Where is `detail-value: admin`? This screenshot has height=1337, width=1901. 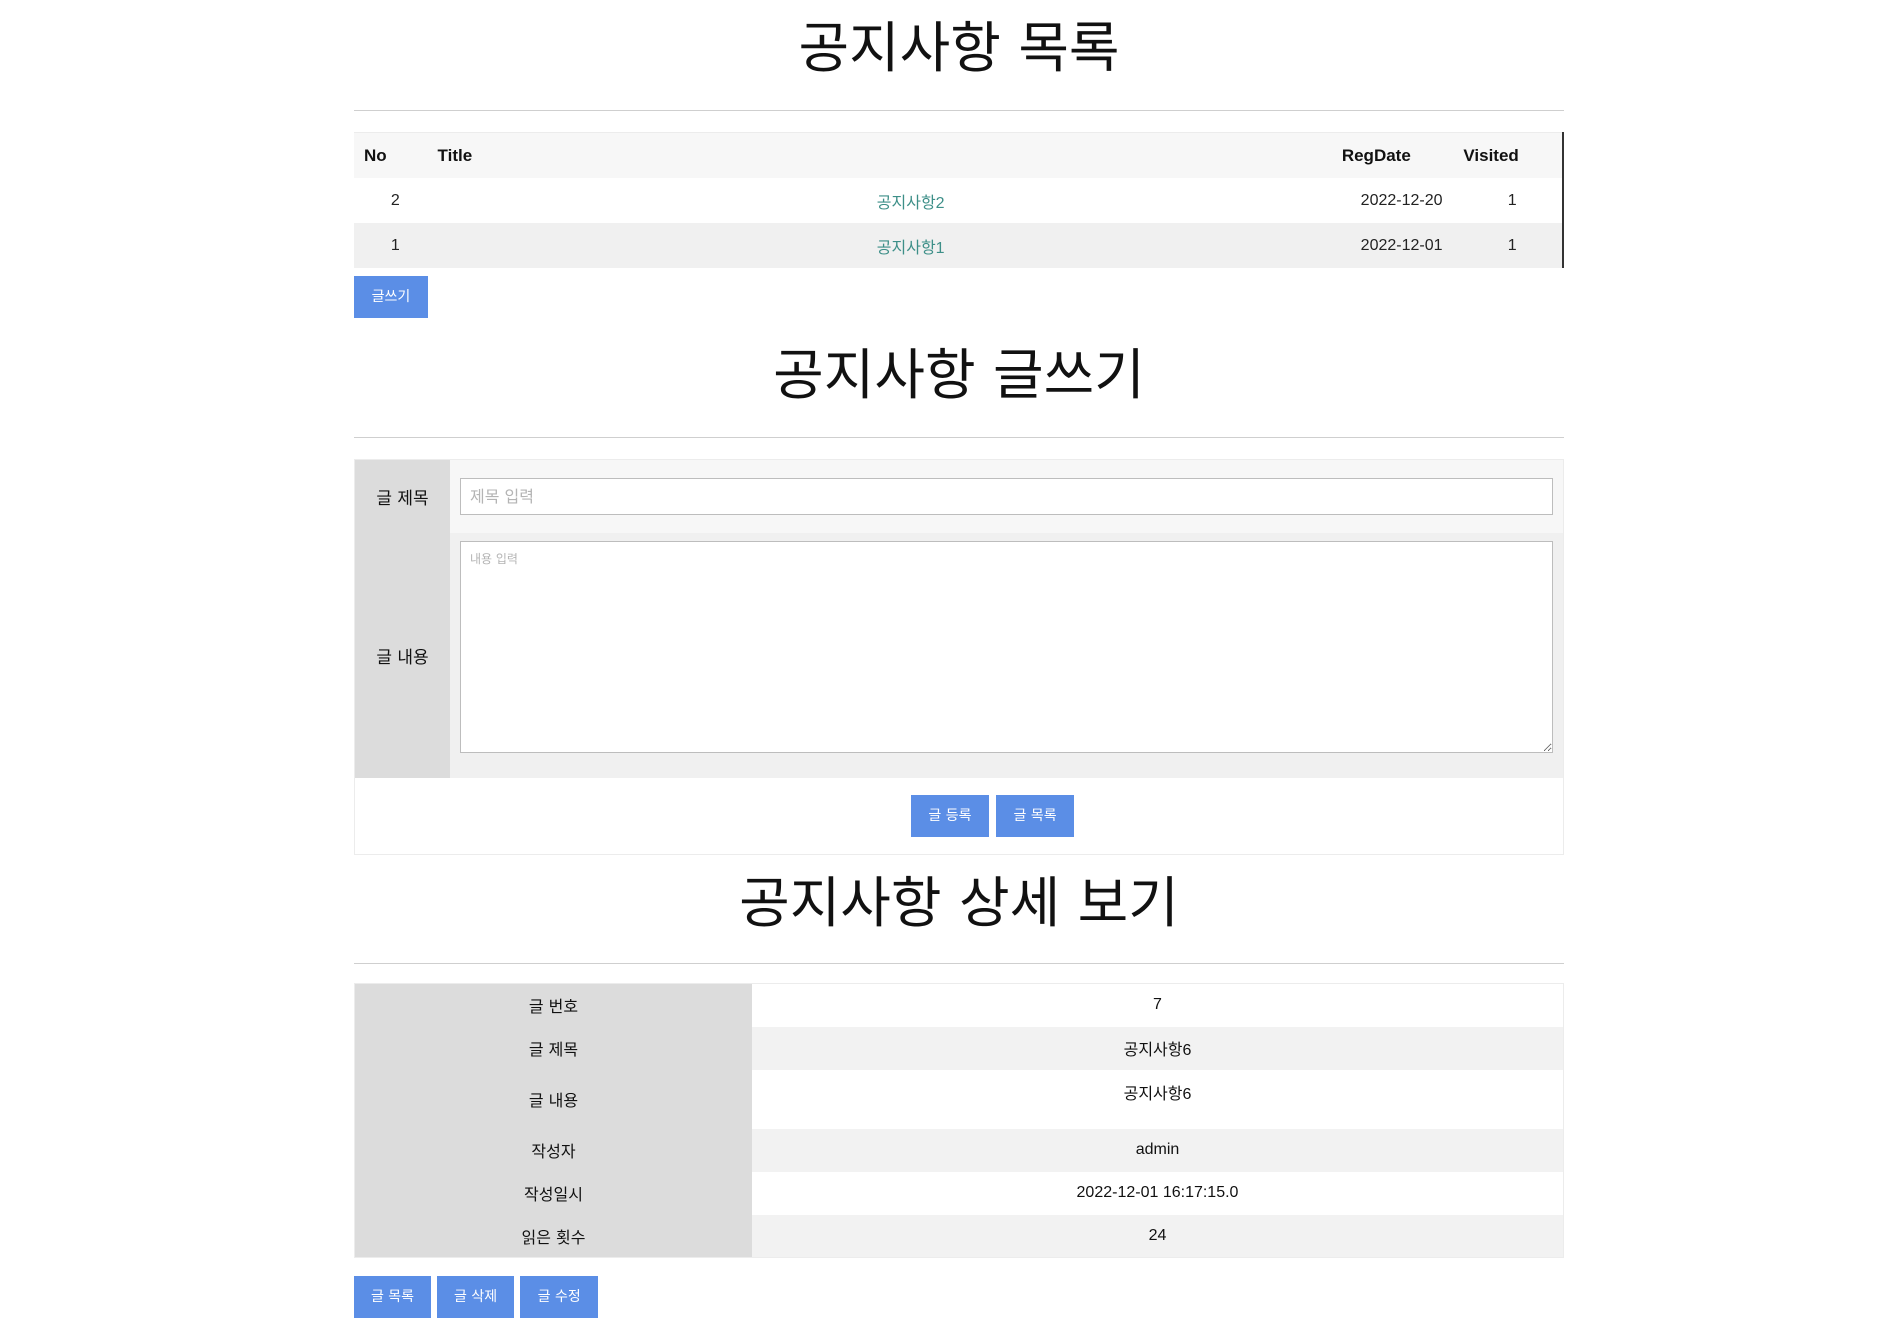
detail-value: admin is located at coordinates (1158, 1150).